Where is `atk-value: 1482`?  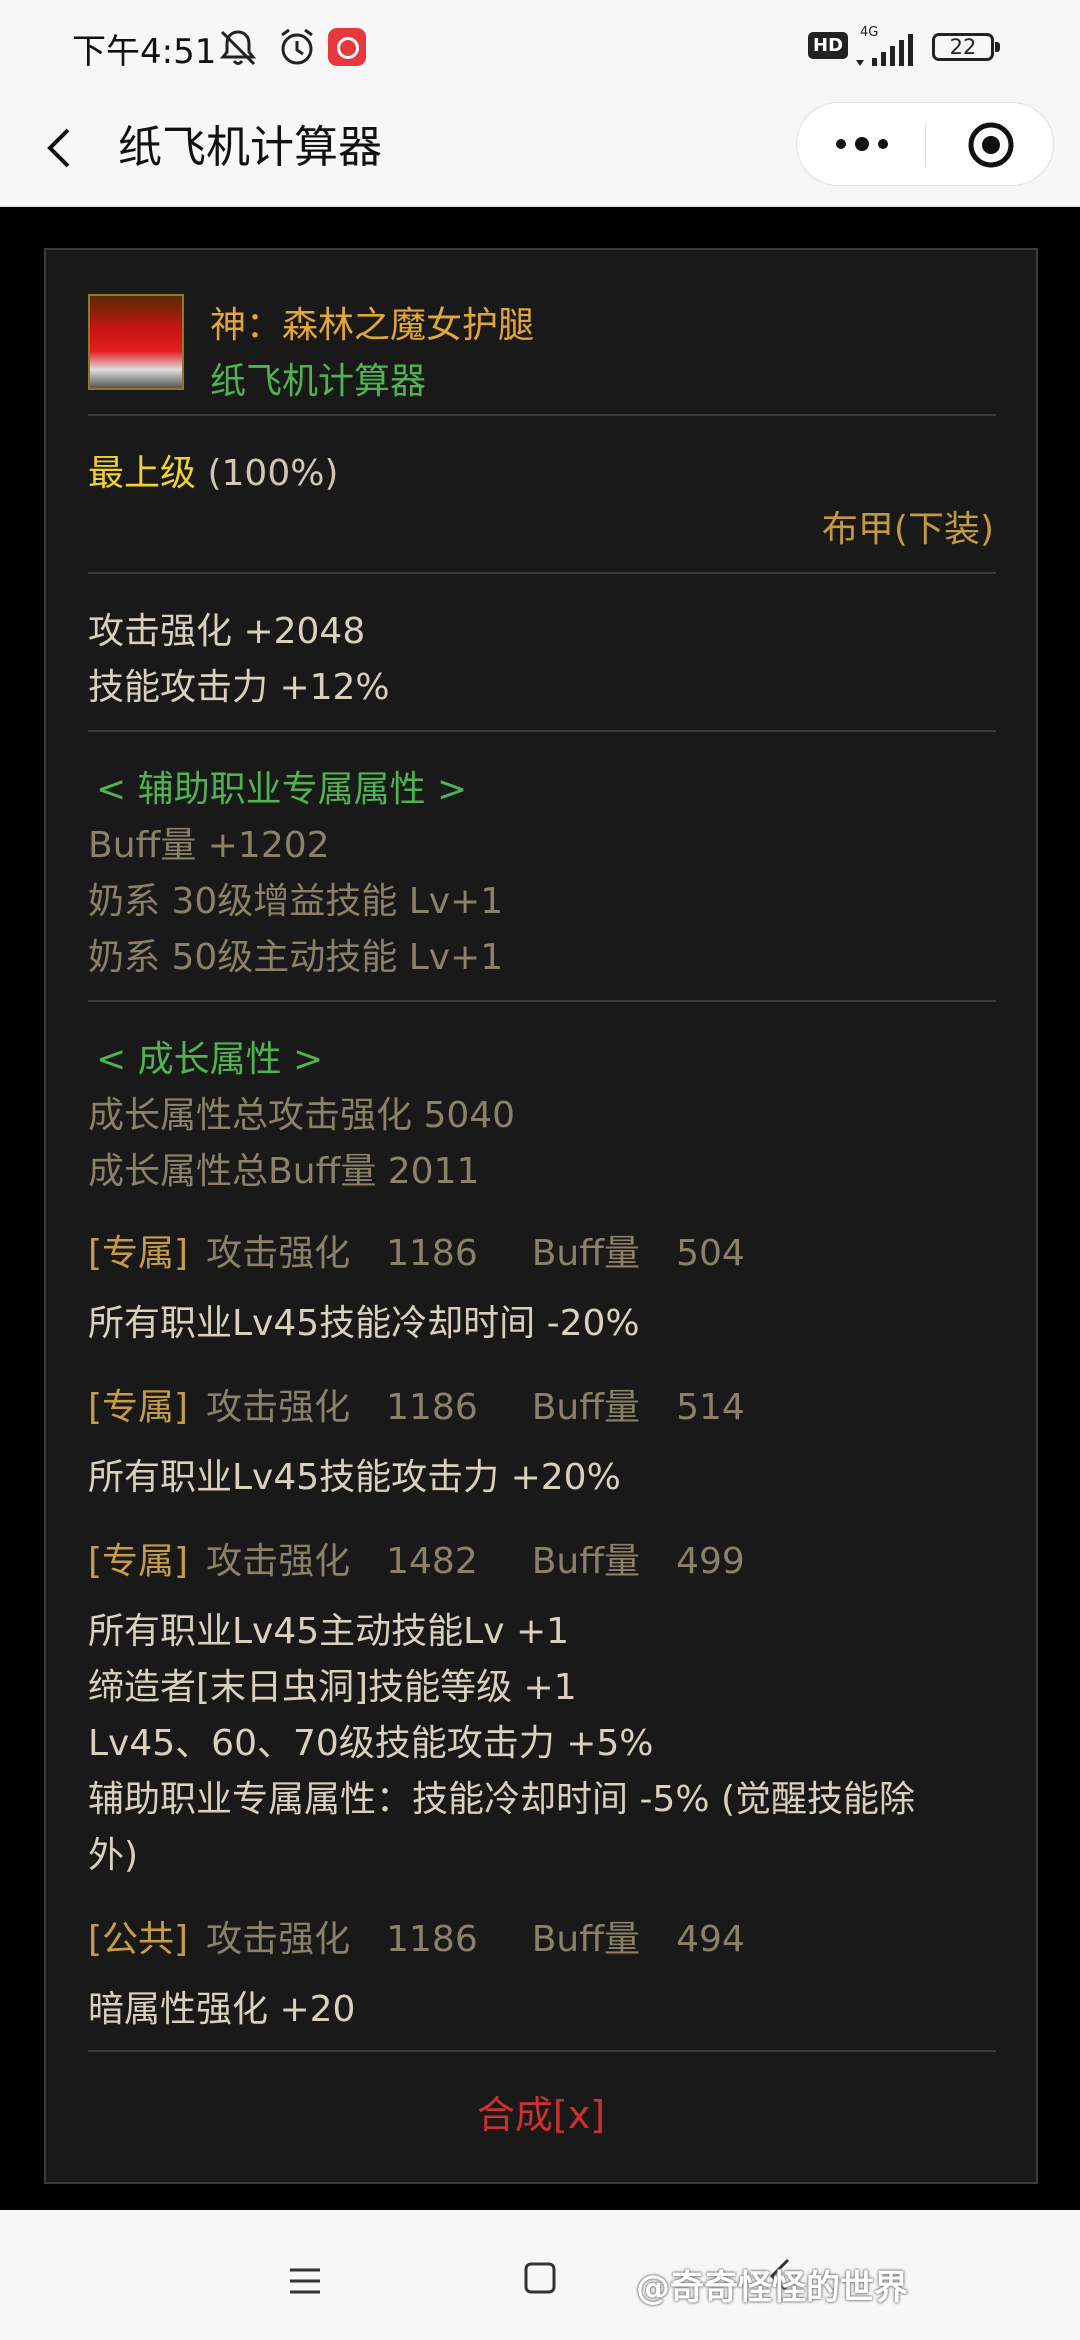
atk-value: 1482 is located at coordinates (432, 1561).